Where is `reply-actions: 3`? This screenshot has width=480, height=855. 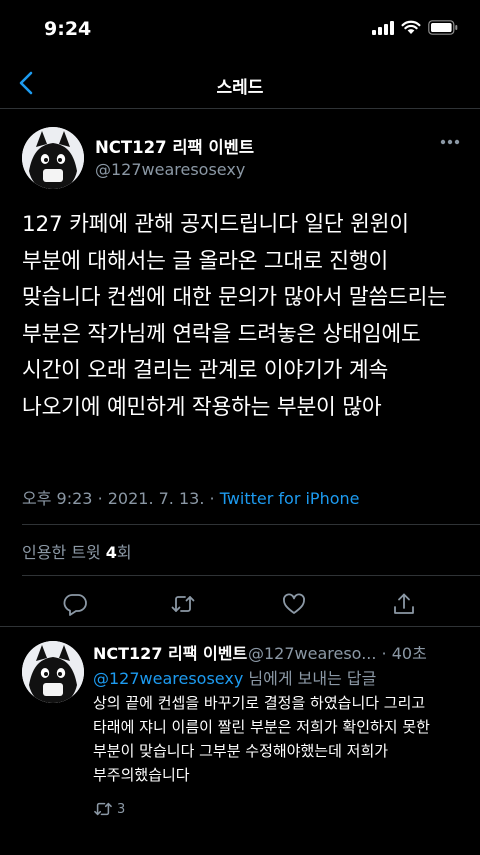
reply-actions: 3 is located at coordinates (109, 809).